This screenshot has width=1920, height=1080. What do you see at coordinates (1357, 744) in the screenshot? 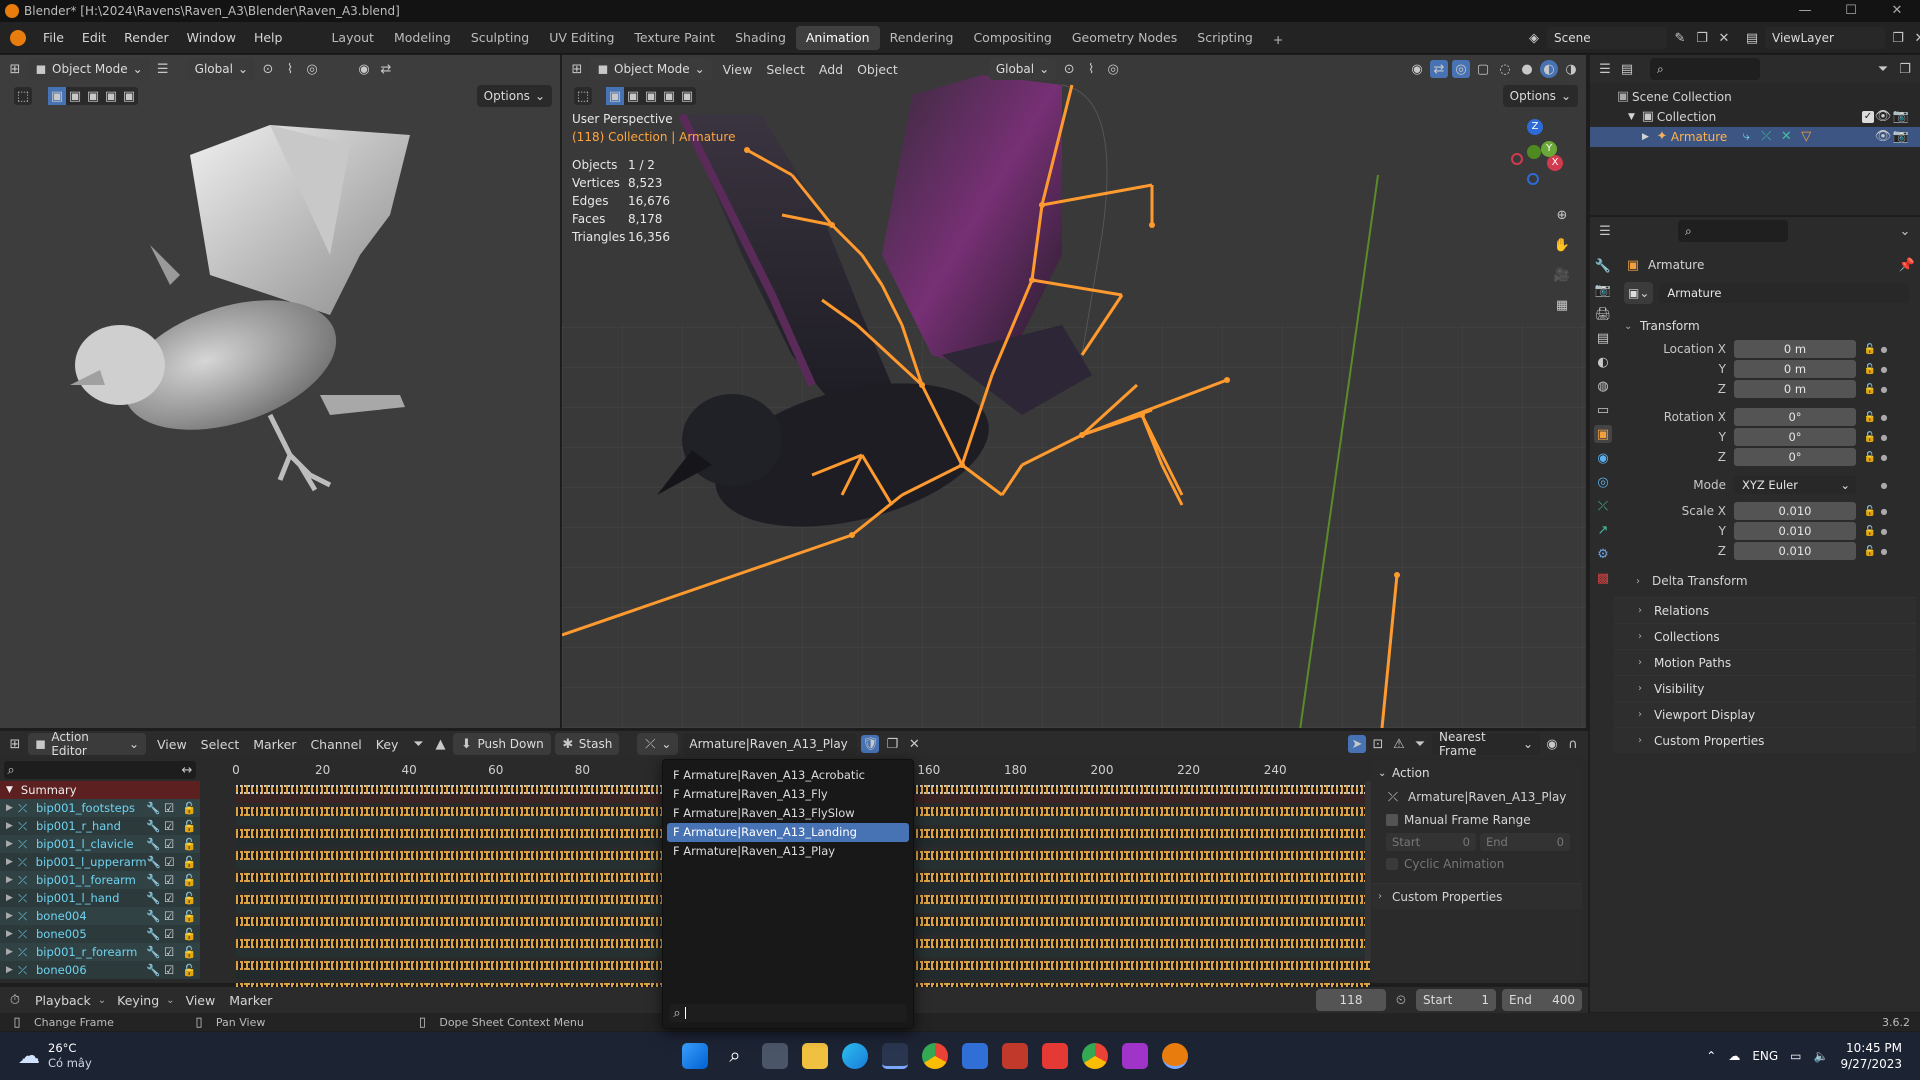
I see `only-selected-icon: ➤` at bounding box center [1357, 744].